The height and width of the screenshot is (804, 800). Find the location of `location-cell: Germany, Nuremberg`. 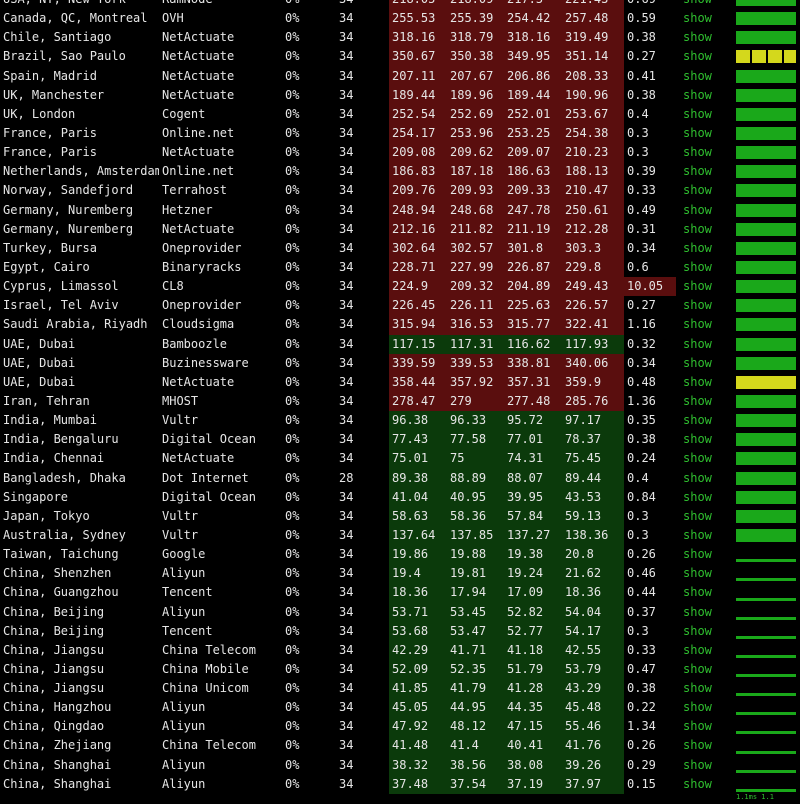

location-cell: Germany, Nuremberg is located at coordinates (68, 209).